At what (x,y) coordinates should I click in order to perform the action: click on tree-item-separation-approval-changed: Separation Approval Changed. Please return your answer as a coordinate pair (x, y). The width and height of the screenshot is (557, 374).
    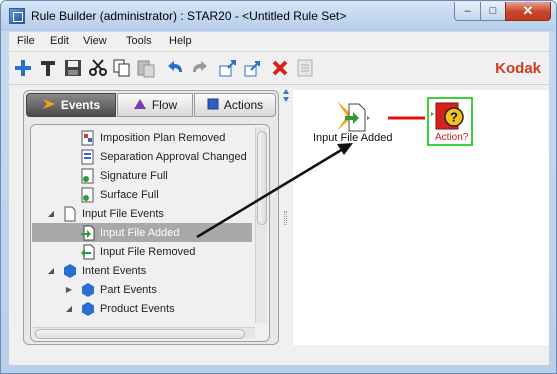
    Looking at the image, I should click on (142, 156).